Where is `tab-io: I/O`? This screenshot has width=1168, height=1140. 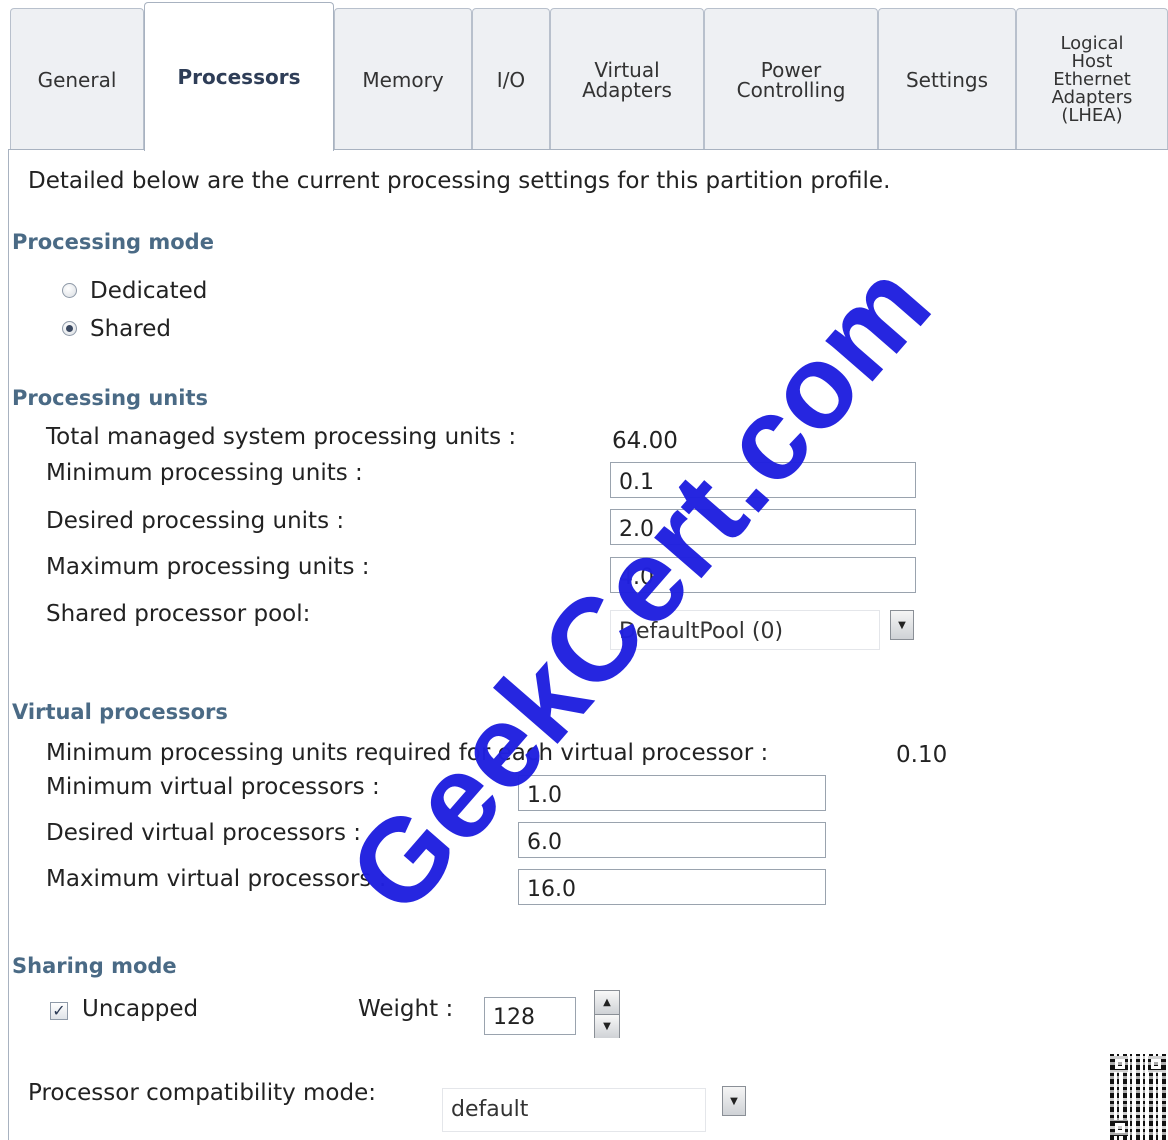 tab-io: I/O is located at coordinates (511, 79).